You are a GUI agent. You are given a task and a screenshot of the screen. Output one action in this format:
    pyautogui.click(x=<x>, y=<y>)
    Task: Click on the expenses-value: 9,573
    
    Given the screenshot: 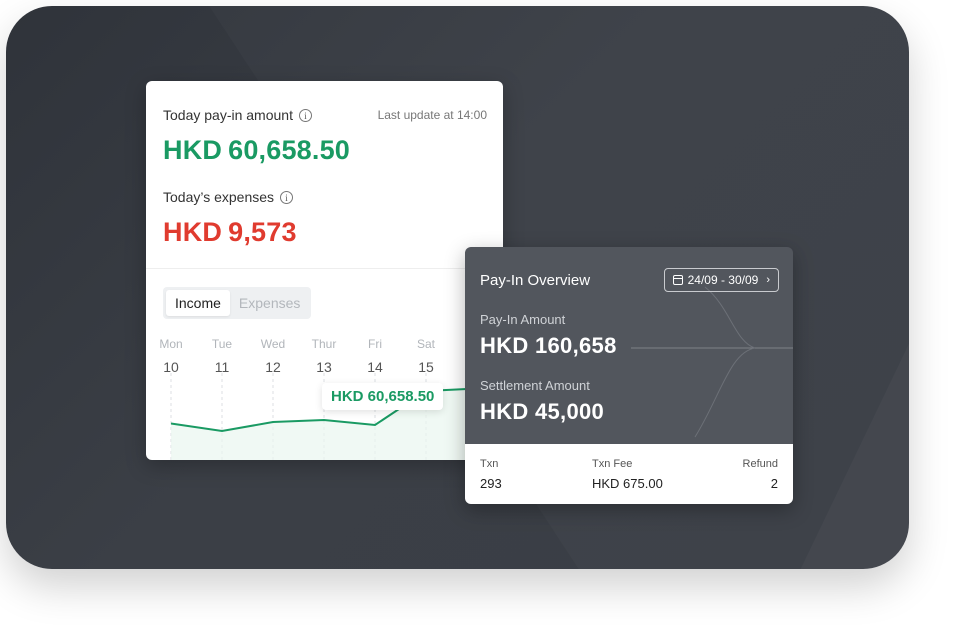 What is the action you would take?
    pyautogui.click(x=262, y=232)
    